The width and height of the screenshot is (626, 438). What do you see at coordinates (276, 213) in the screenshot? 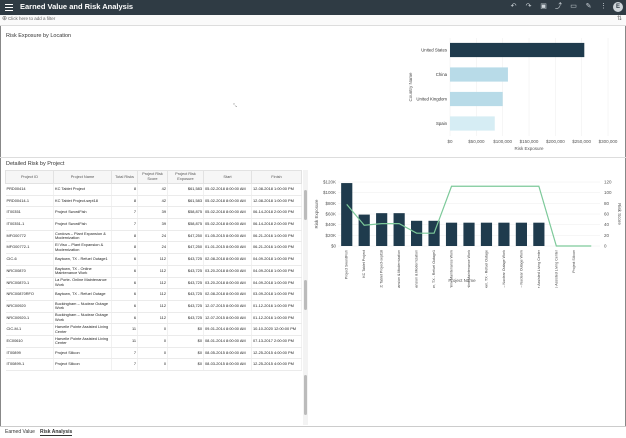
I see `table-cell: 06-14-2018 2:00:00 PM` at bounding box center [276, 213].